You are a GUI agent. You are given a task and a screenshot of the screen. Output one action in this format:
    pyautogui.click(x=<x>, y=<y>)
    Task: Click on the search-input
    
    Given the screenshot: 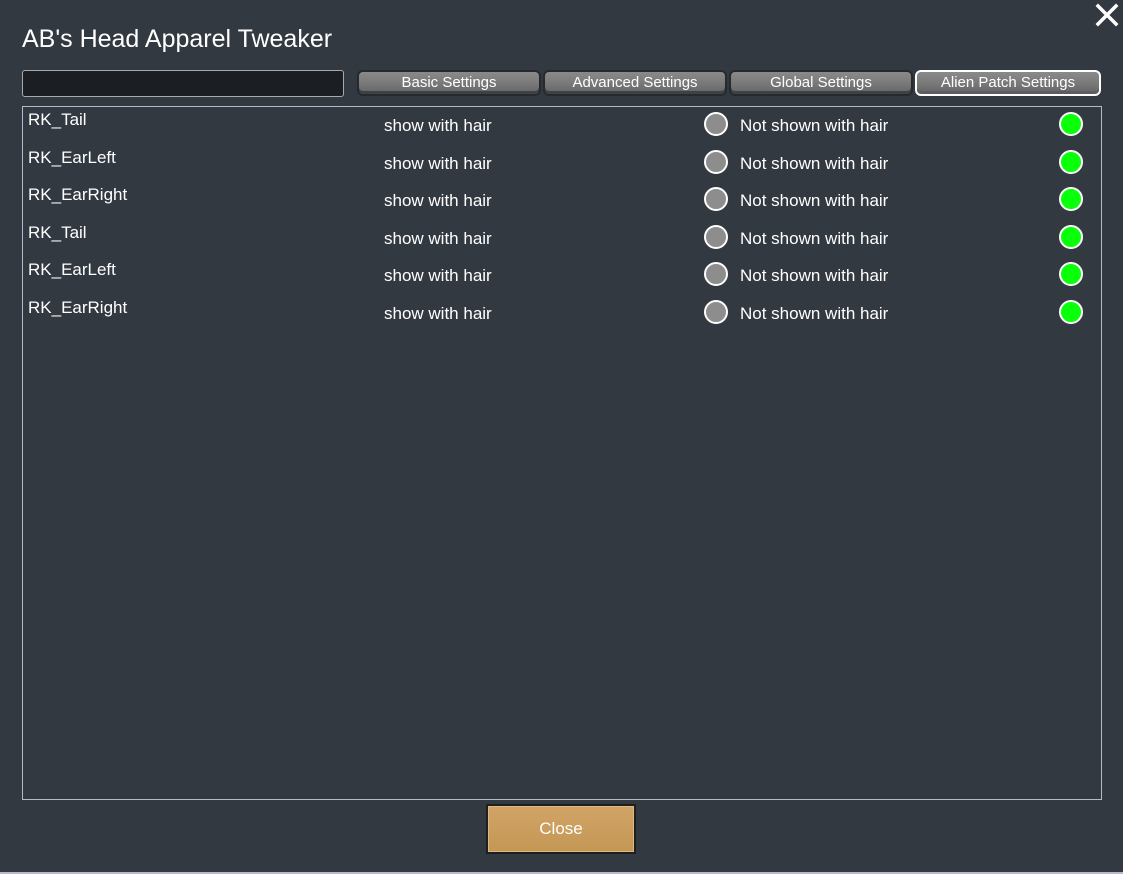 What is the action you would take?
    pyautogui.click(x=183, y=83)
    